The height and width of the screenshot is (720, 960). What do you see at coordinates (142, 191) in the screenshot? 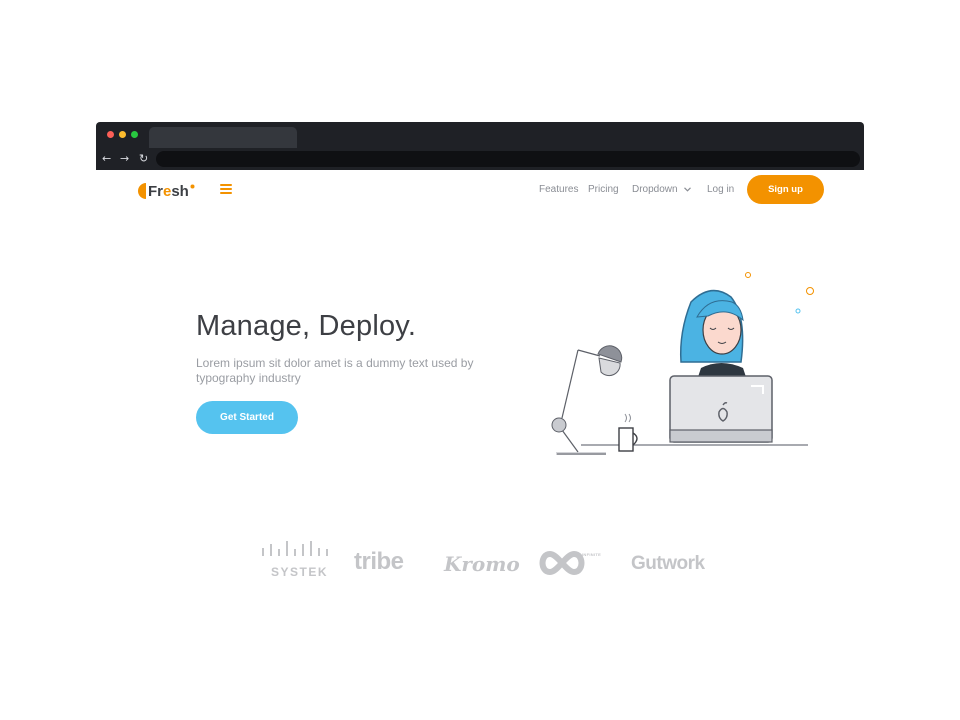
I see `logo-mark-icon` at bounding box center [142, 191].